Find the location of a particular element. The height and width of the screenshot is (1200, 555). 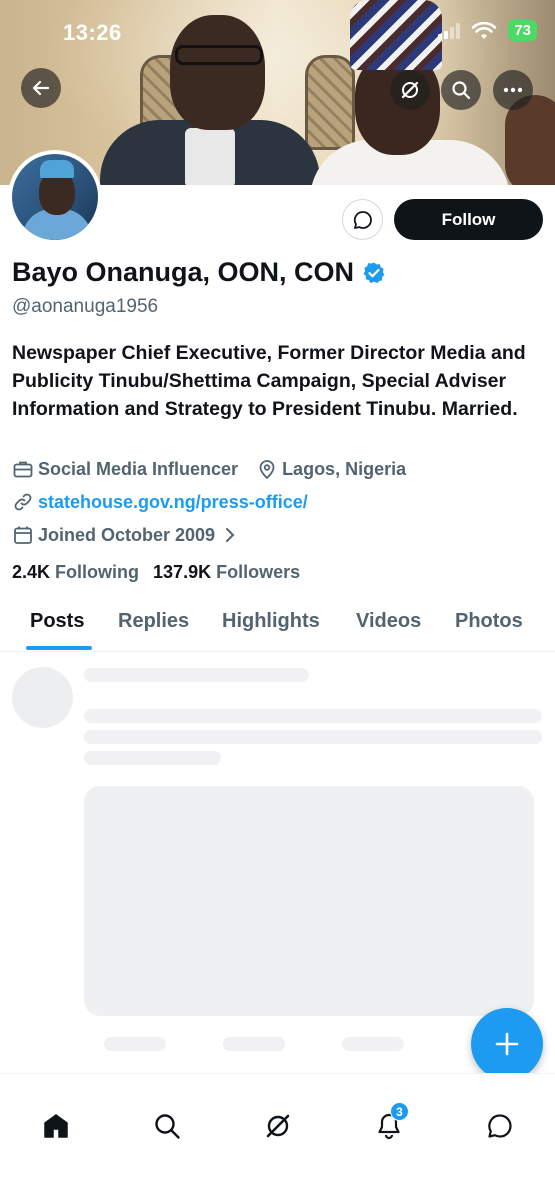

followers-label: Followers is located at coordinates (258, 572).